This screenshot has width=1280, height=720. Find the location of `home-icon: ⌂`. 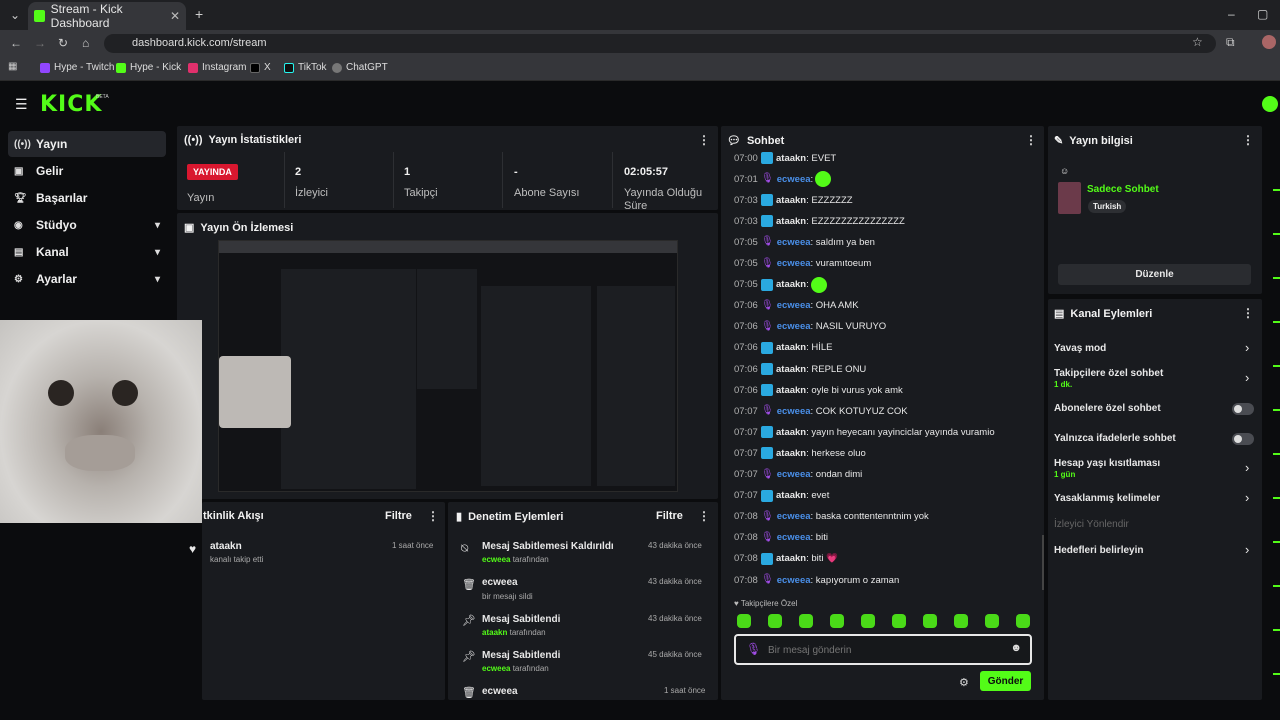

home-icon: ⌂ is located at coordinates (85, 43).